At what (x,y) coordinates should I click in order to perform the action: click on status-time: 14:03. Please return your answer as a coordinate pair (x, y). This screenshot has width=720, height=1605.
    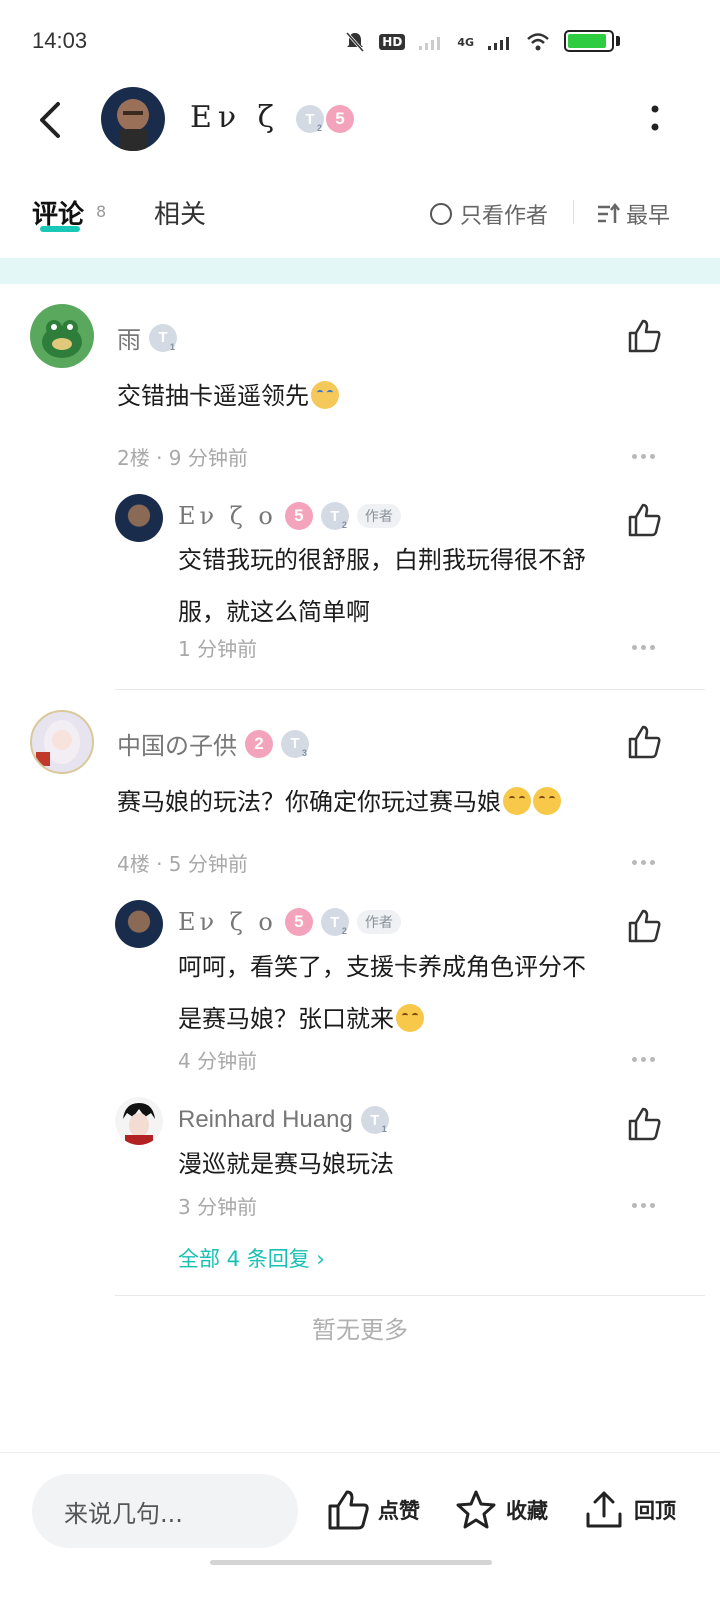
    Looking at the image, I should click on (60, 40).